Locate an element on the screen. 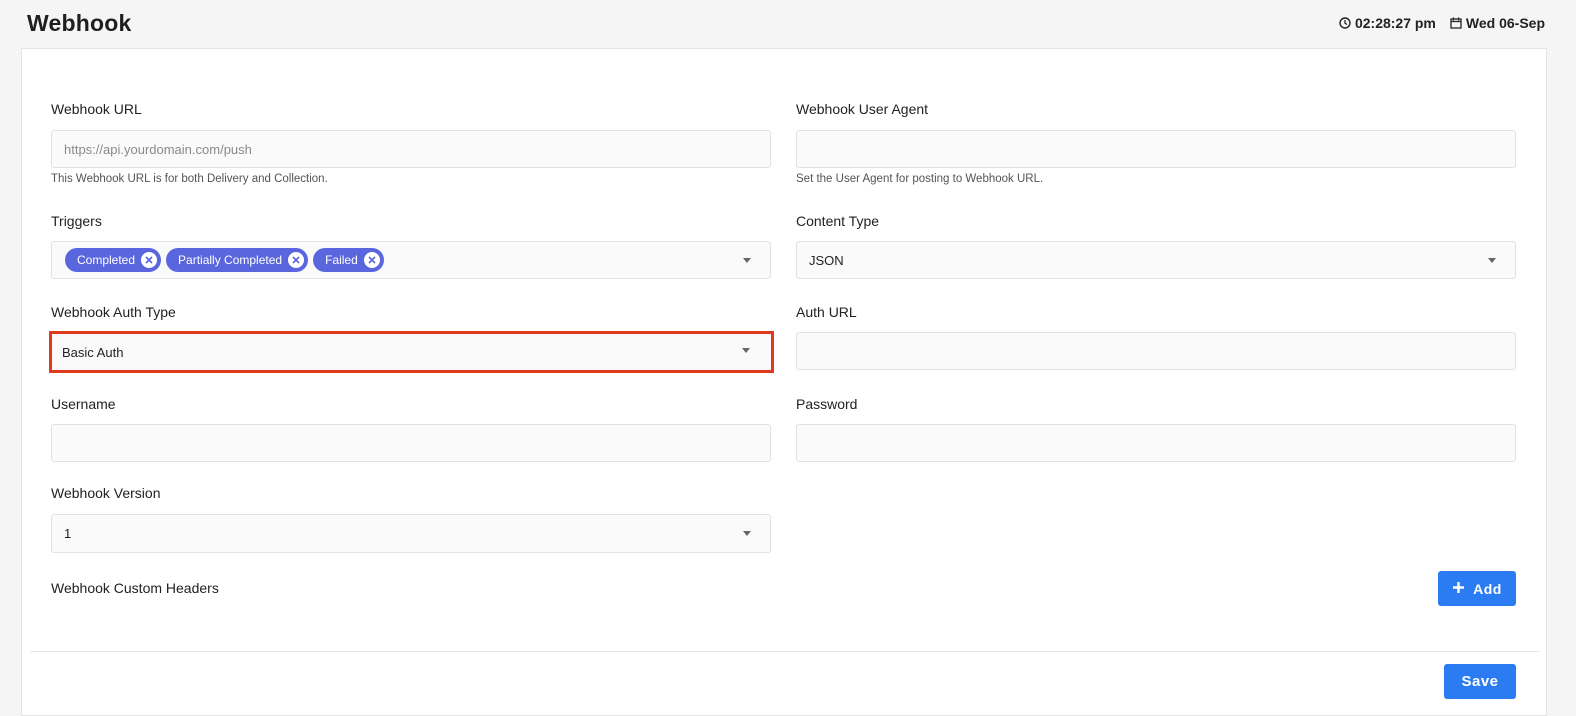  trigger-tag-partially-completed: Partially Completed is located at coordinates (237, 260).